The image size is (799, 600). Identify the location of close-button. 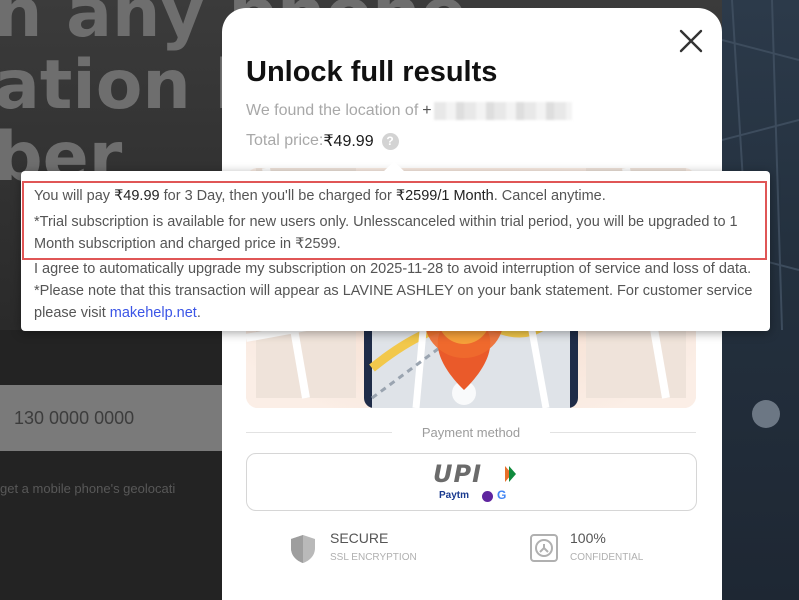
(691, 41).